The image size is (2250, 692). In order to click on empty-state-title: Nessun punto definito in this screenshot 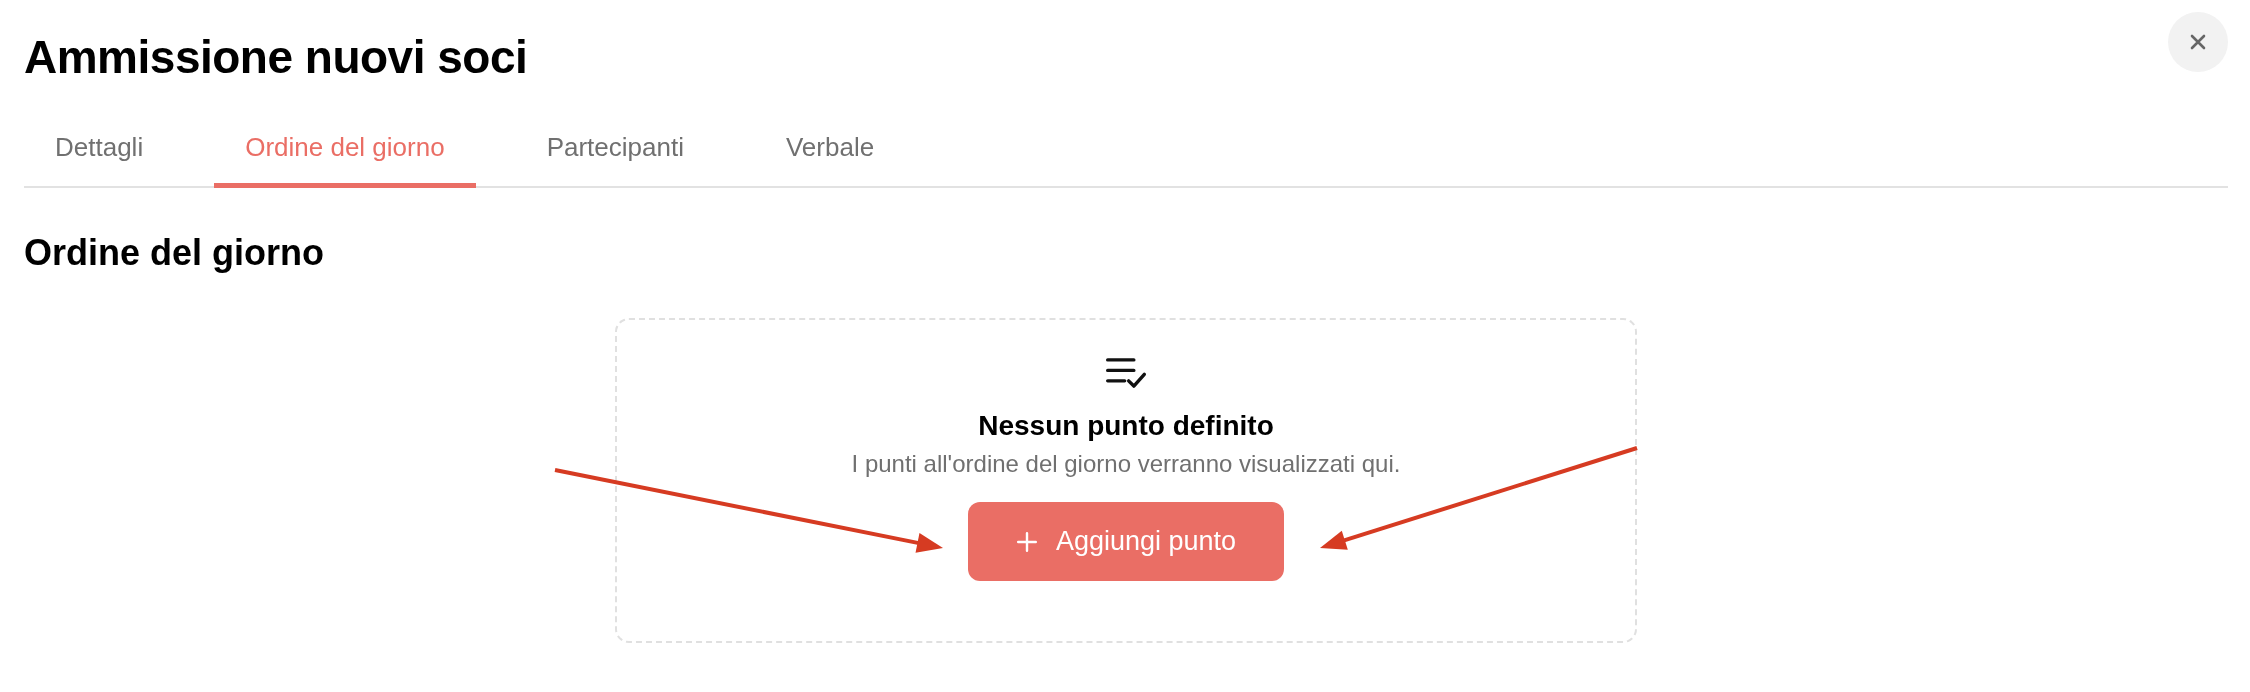, I will do `click(1126, 426)`.